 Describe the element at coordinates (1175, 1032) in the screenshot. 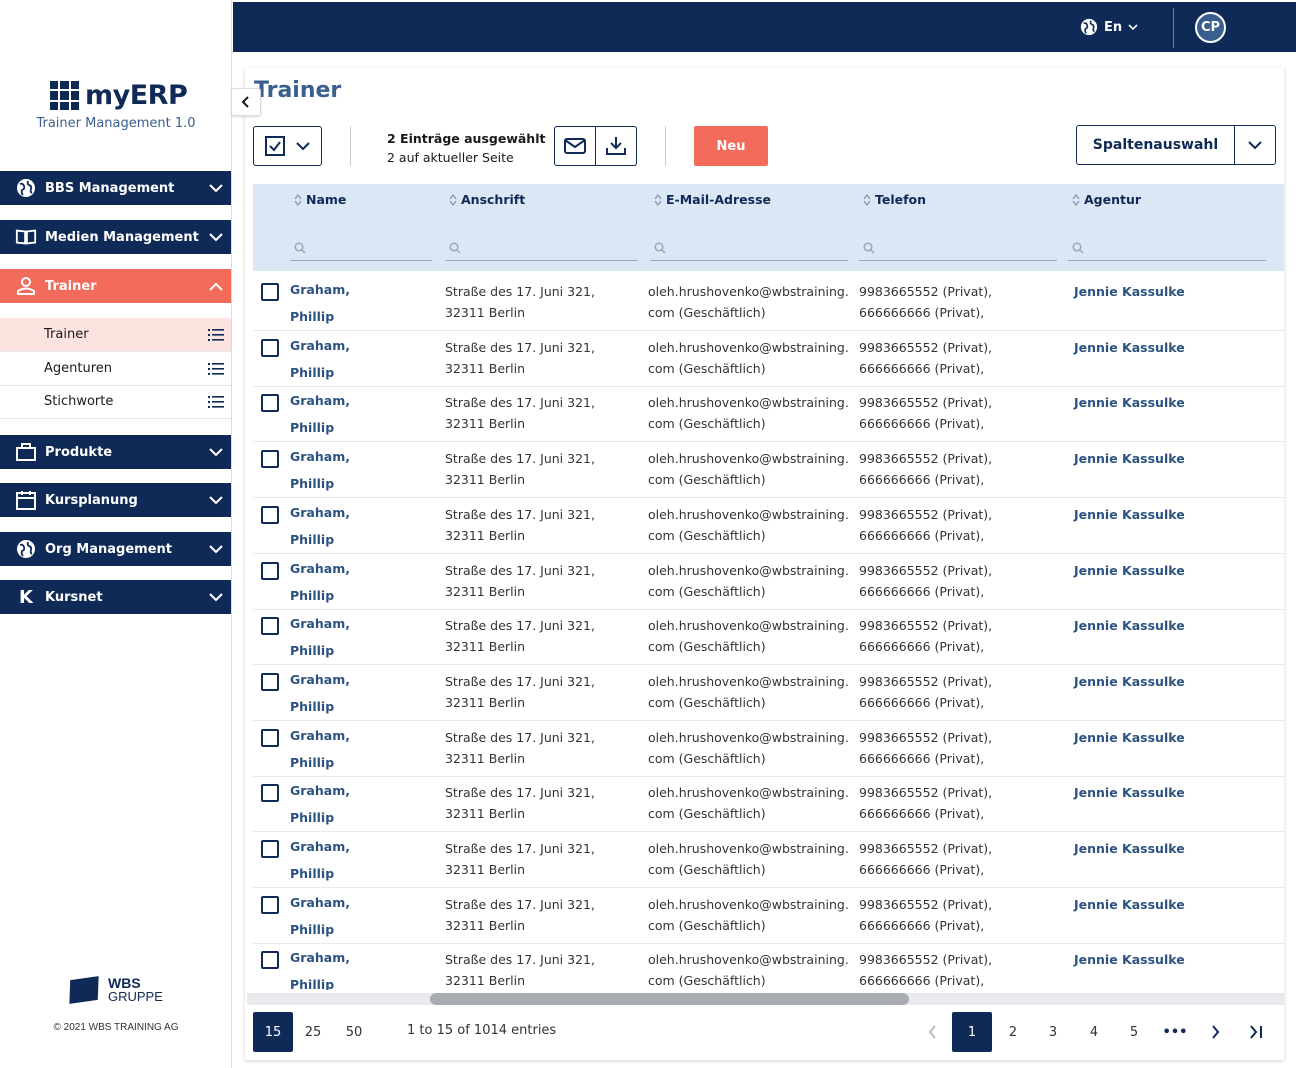

I see `more-pages-button: •••` at that location.